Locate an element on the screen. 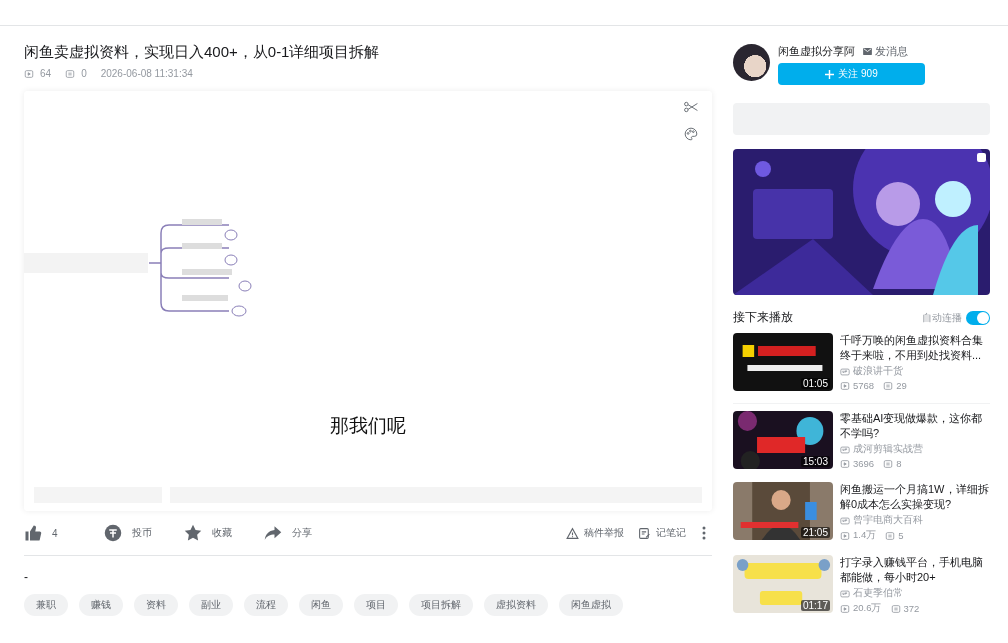  plus-icon is located at coordinates (830, 74).